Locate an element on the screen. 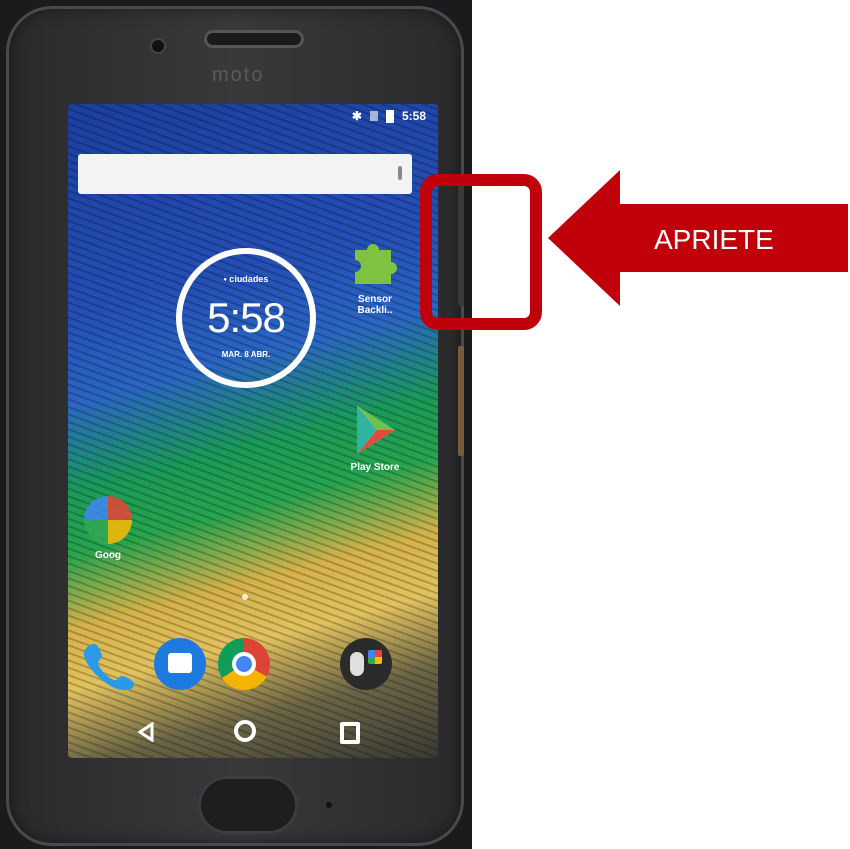 The height and width of the screenshot is (849, 850). dock is located at coordinates (253, 667).